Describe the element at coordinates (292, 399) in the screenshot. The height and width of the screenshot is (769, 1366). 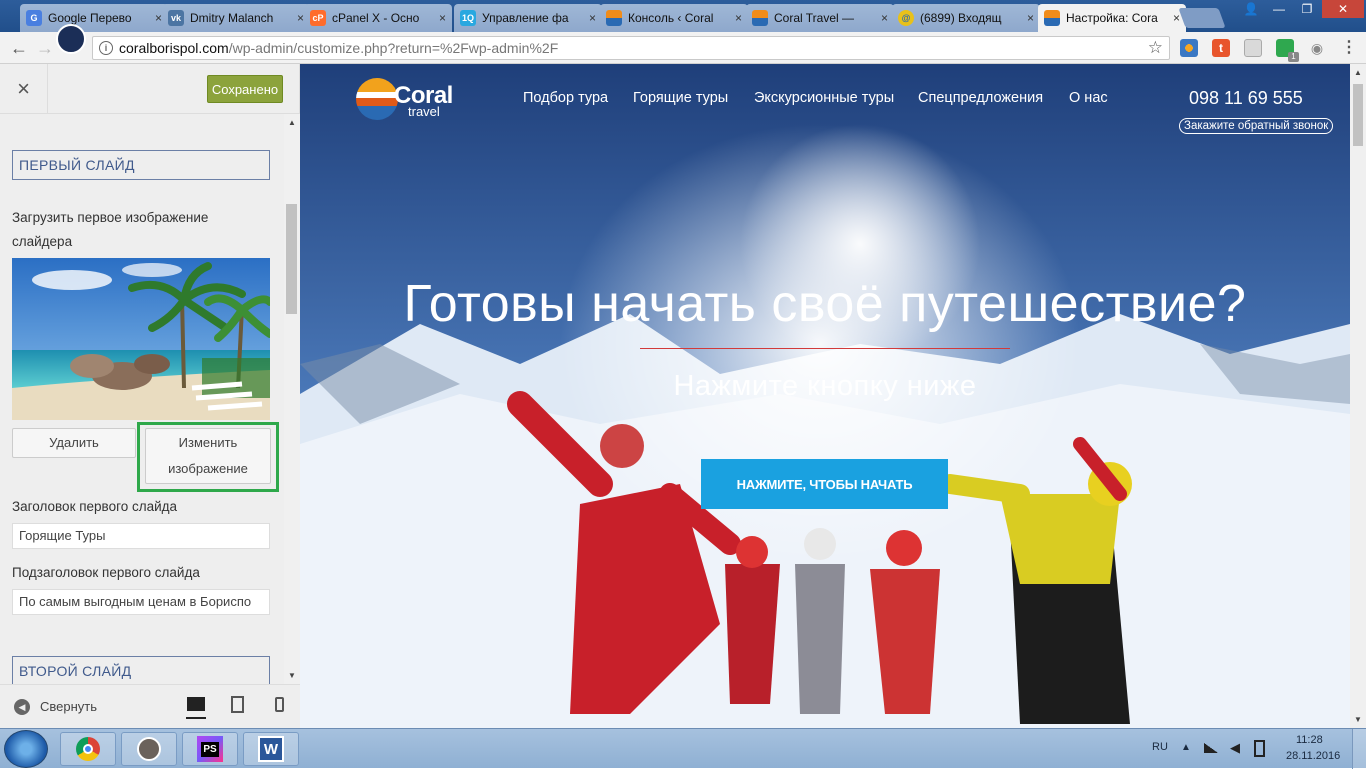
I see `panel-scrollbar: ▲ ▼` at that location.